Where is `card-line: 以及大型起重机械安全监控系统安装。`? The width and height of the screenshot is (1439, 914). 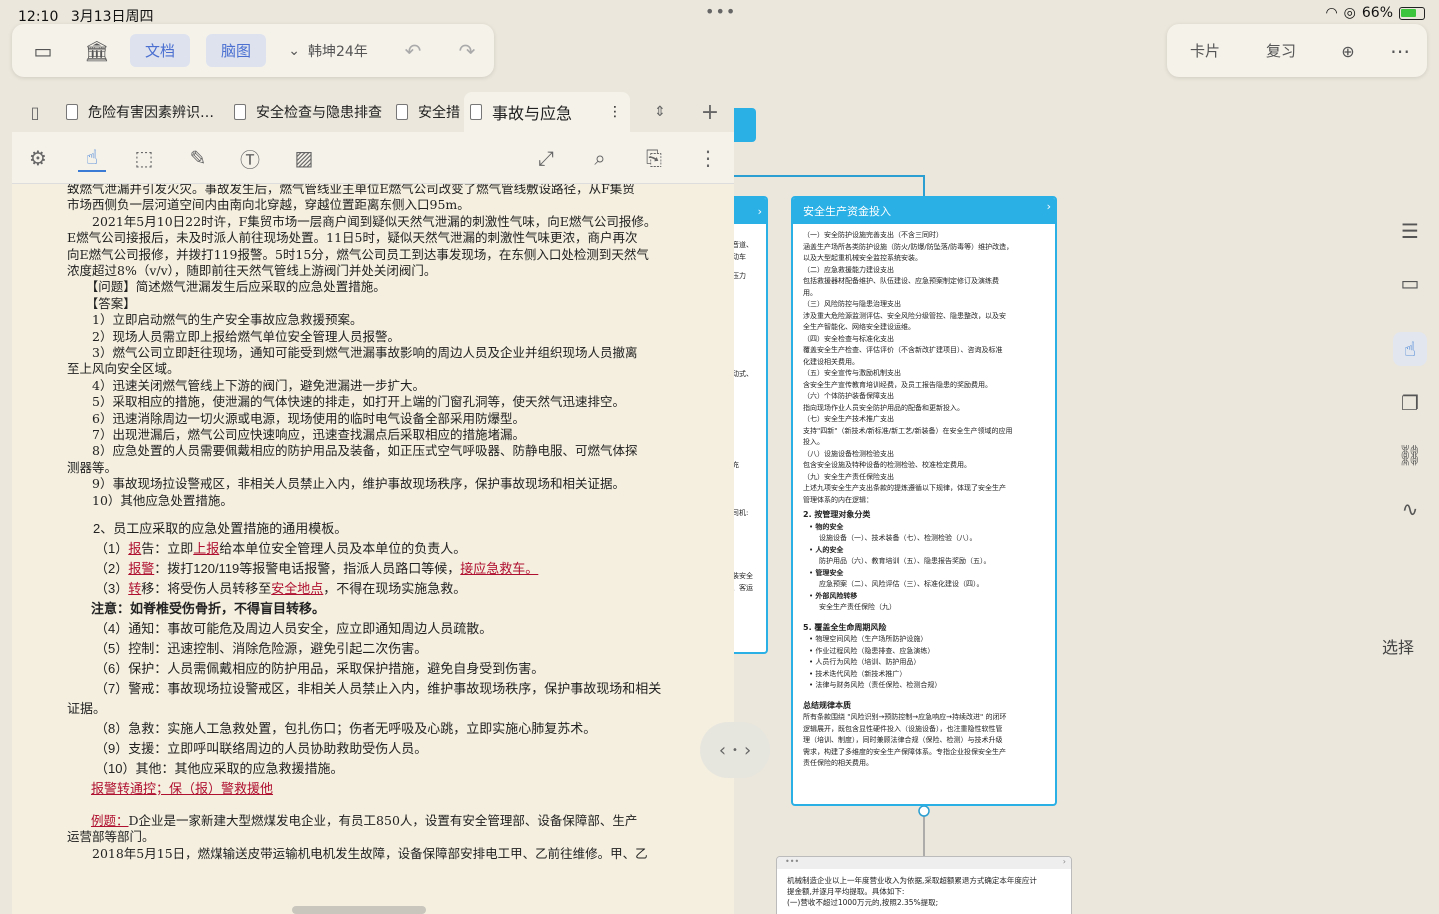
card-line: 以及大型起重机械安全监控系统安装。 is located at coordinates (862, 258).